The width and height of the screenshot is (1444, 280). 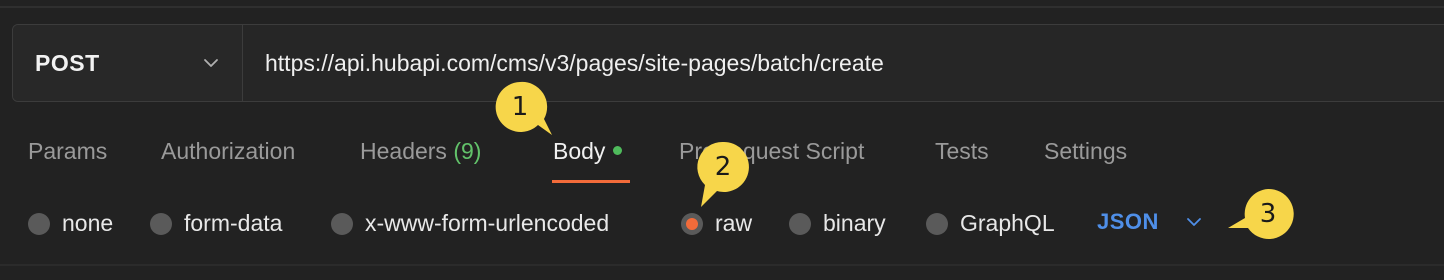 I want to click on tab-tests: Tests, so click(x=962, y=151).